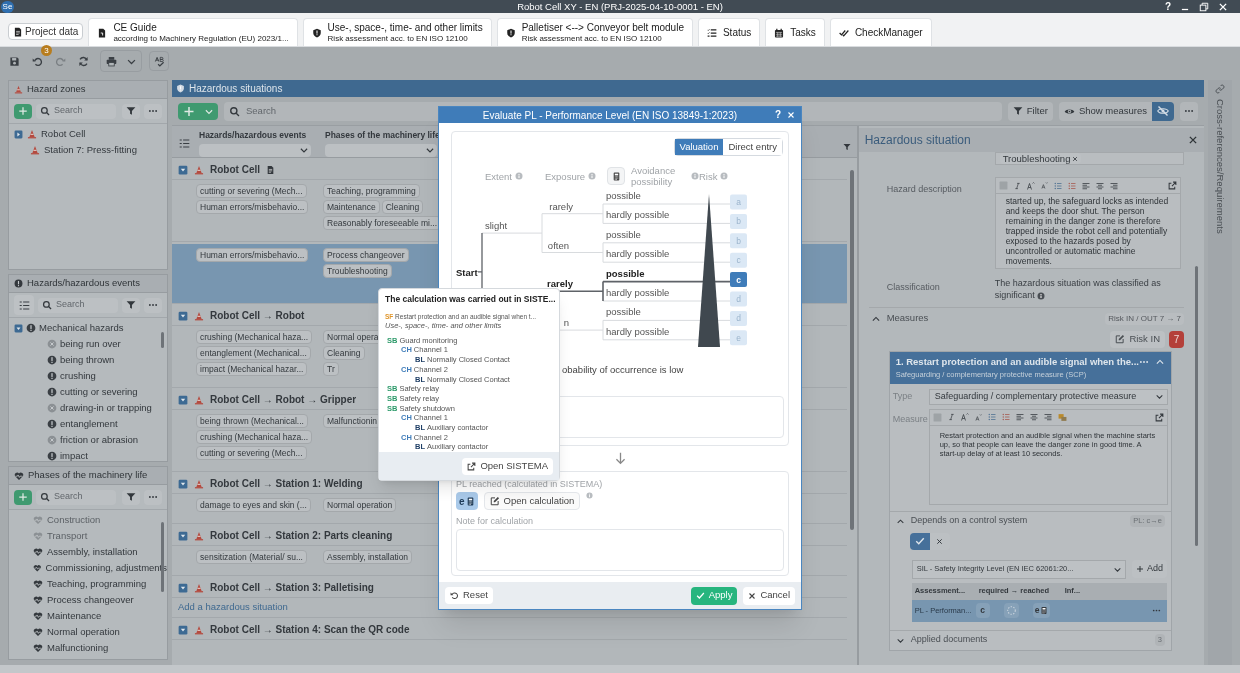 The image size is (1240, 673). What do you see at coordinates (88, 284) in the screenshot?
I see `panel-header: Hazards/hazardous events` at bounding box center [88, 284].